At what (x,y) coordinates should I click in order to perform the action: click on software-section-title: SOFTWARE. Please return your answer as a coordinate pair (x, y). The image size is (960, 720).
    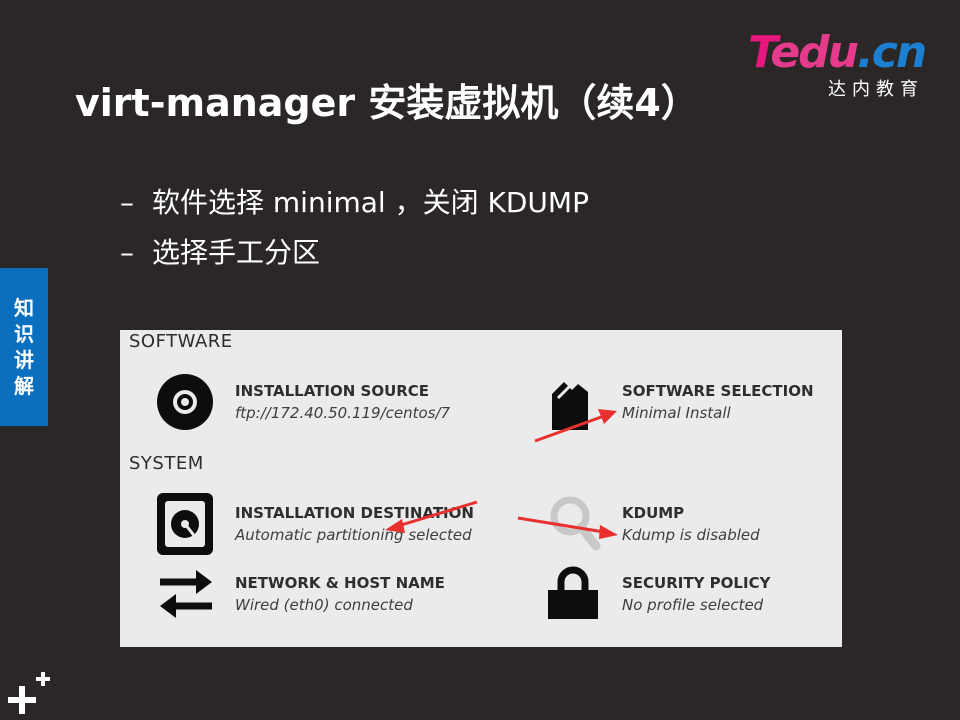
    Looking at the image, I should click on (181, 341).